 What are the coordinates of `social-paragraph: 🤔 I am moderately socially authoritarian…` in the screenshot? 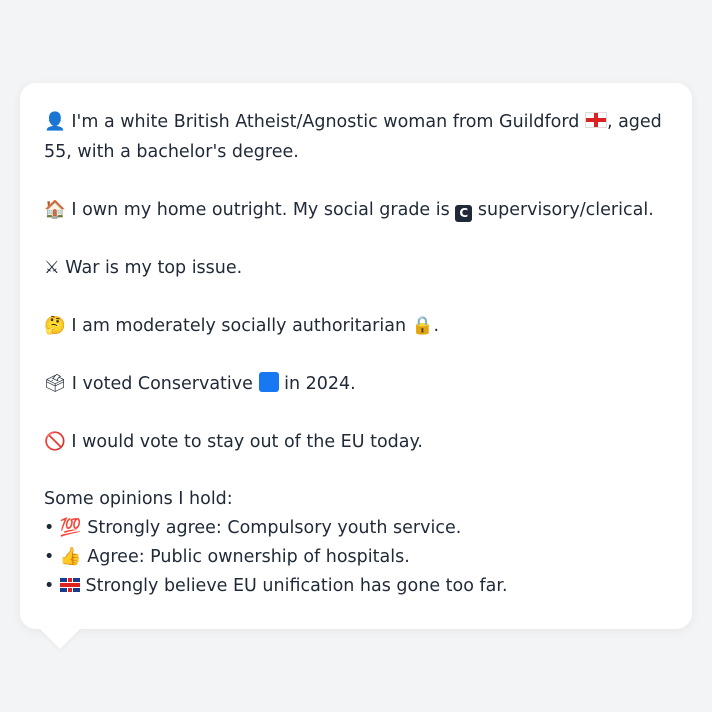 It's located at (356, 326).